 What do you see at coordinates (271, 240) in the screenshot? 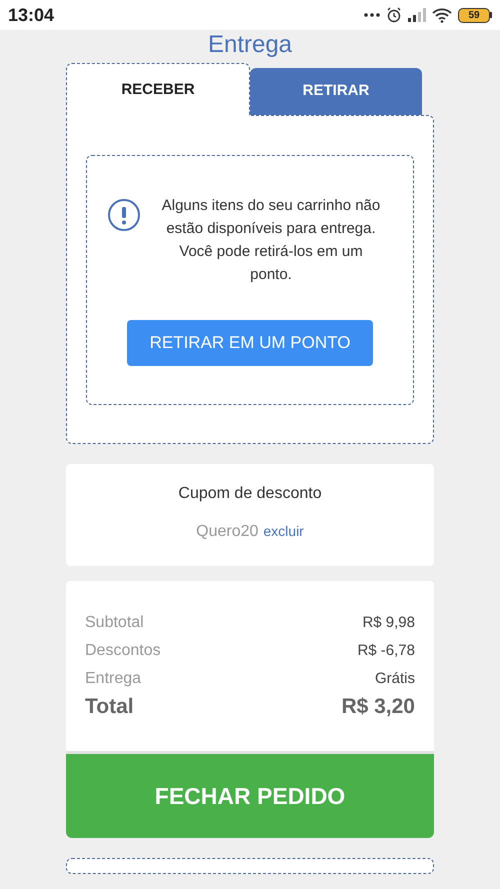
I see `notice-message: Alguns itens do seu carrinho não estão disponíveis para entrega. Você pode retirá-los em um ponto.` at bounding box center [271, 240].